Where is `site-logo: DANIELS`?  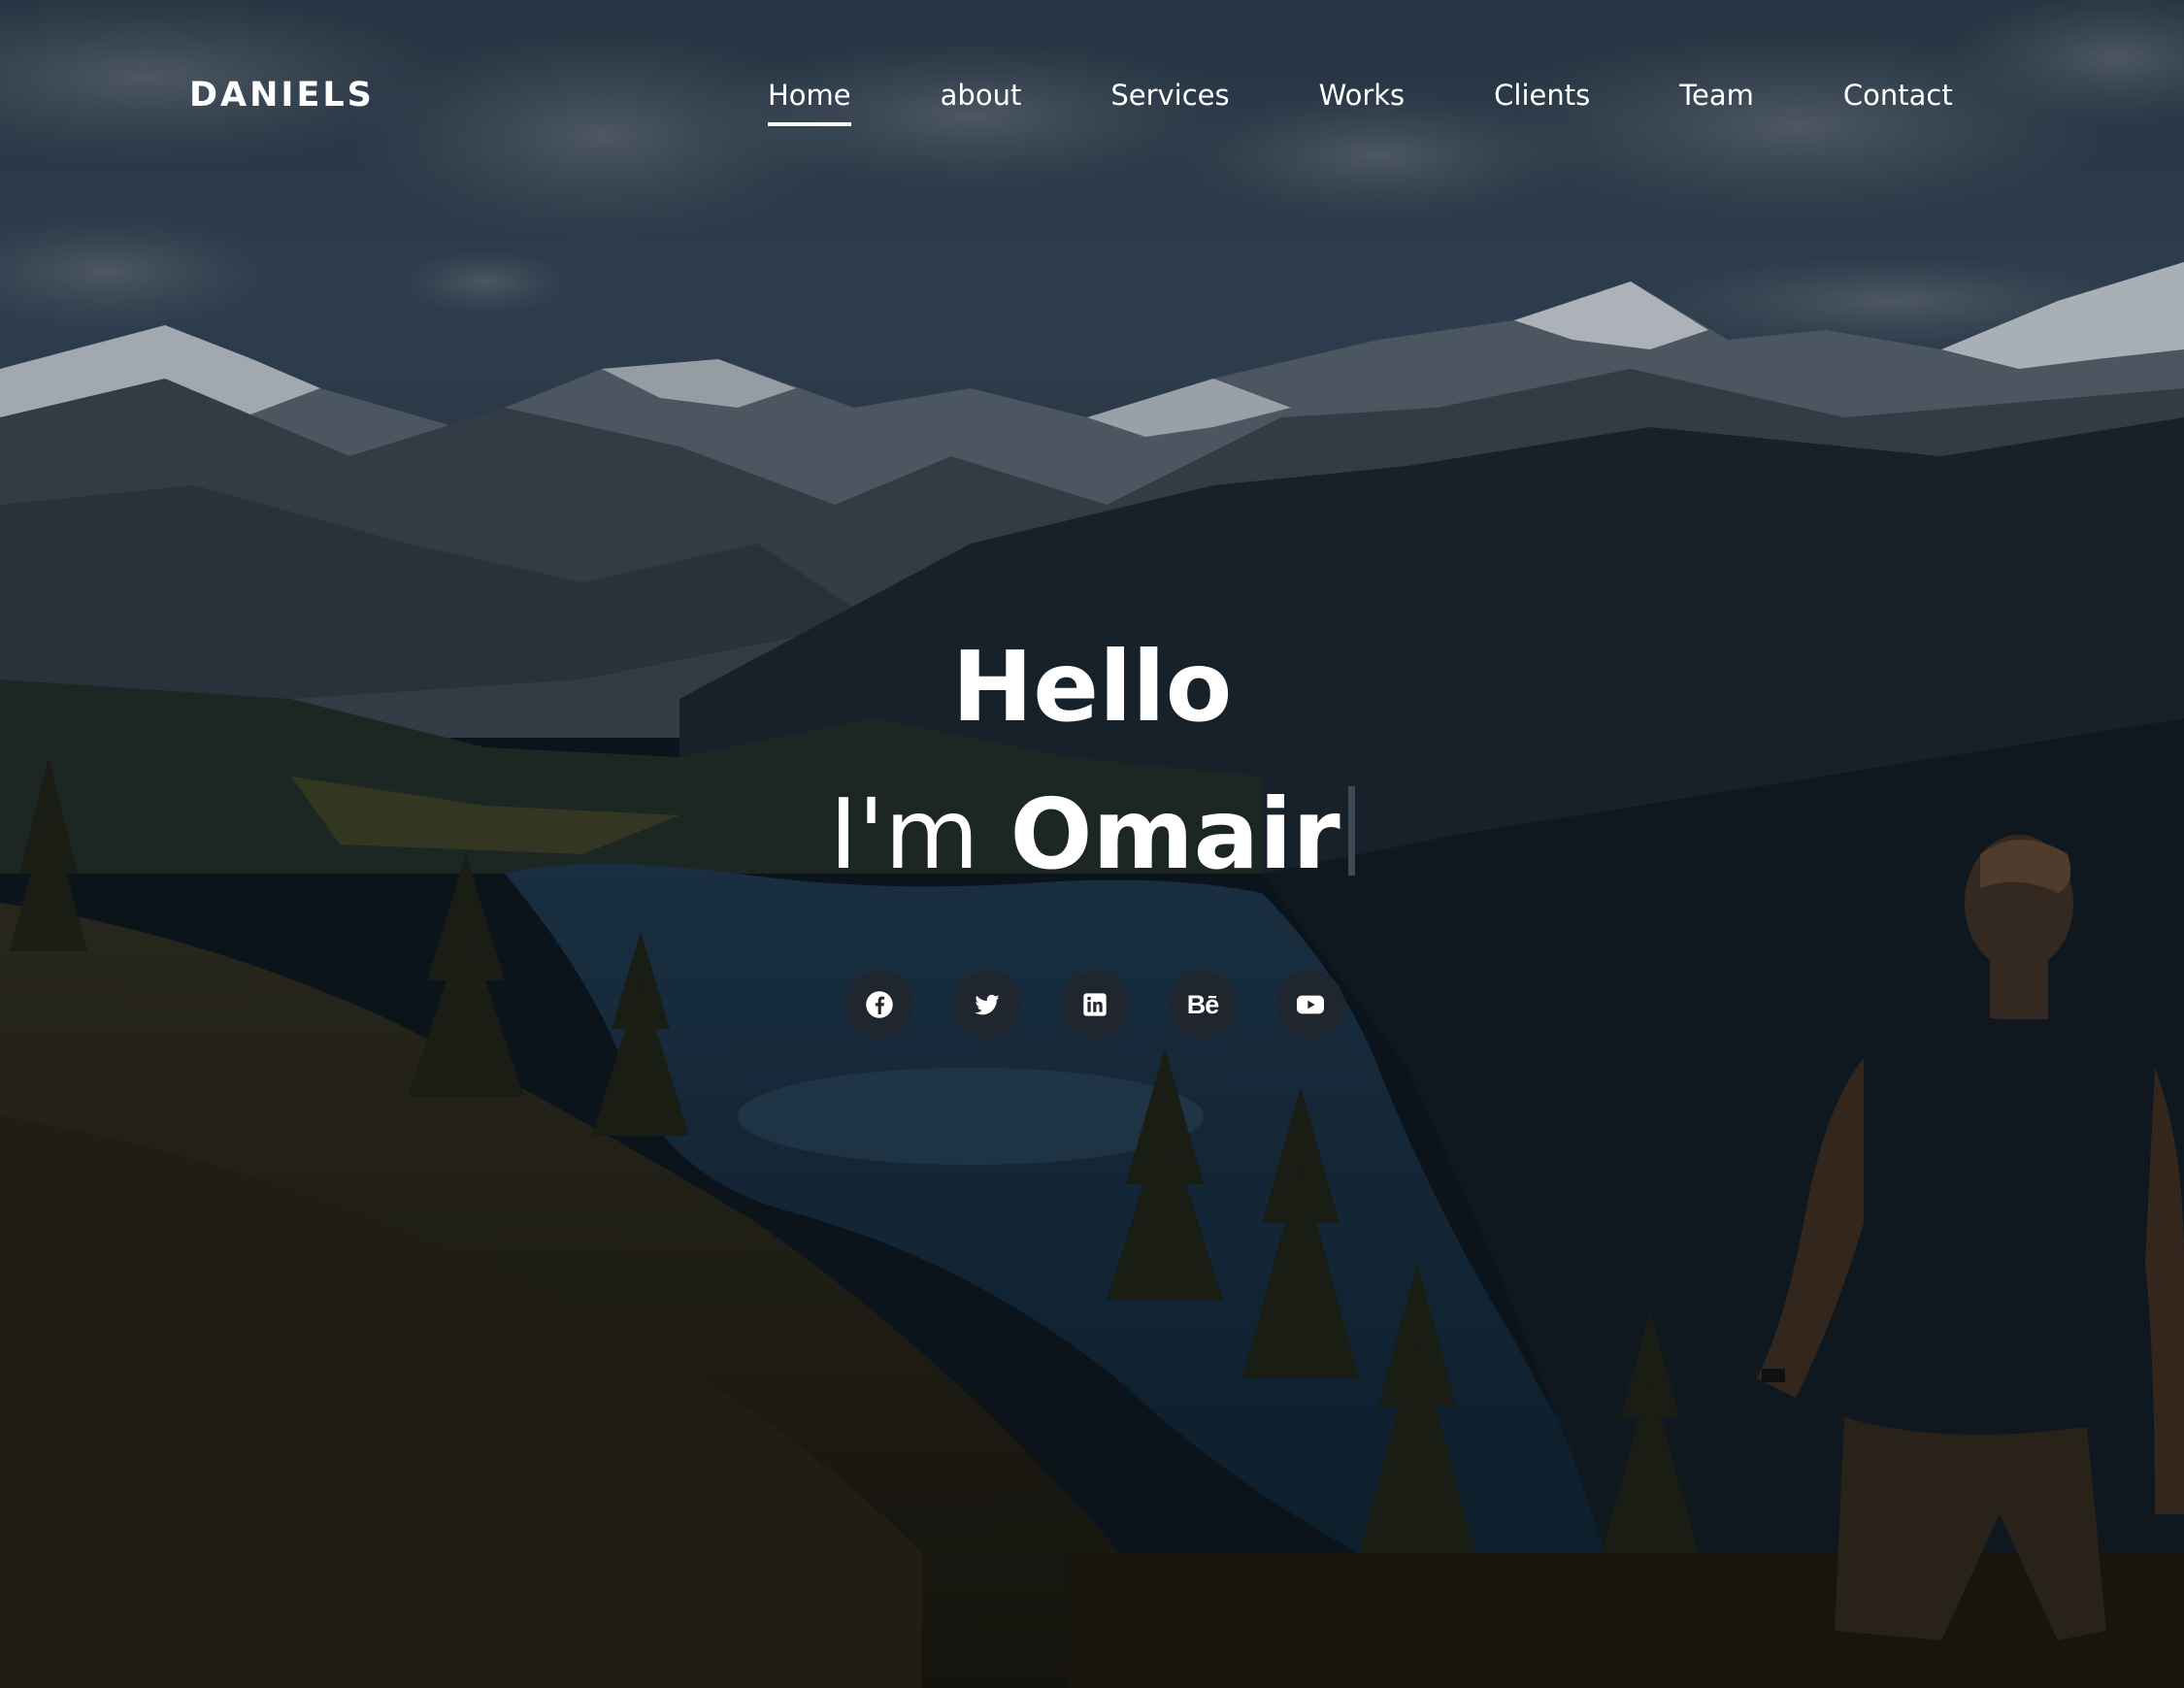 site-logo: DANIELS is located at coordinates (282, 95).